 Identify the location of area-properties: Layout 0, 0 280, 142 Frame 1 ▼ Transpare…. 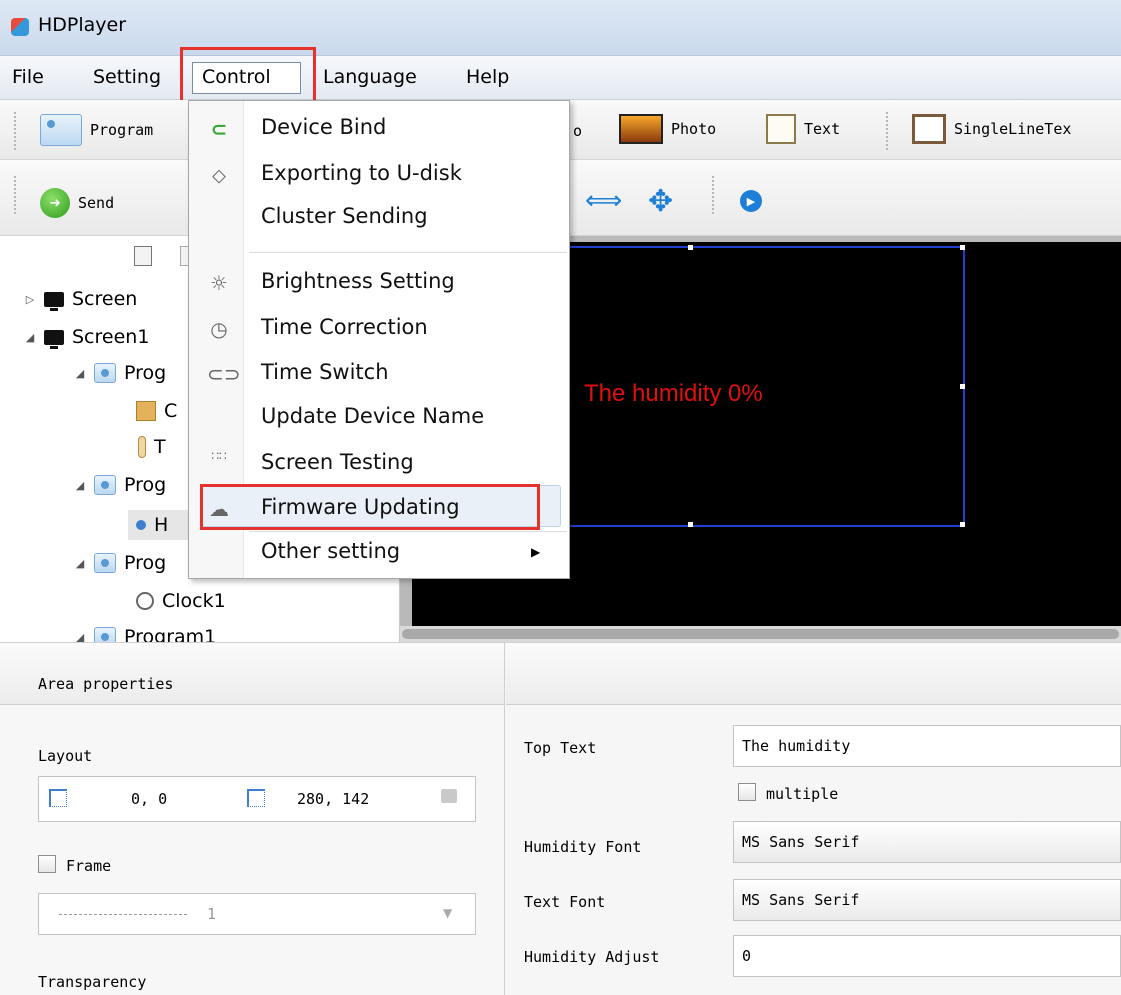
(252, 850).